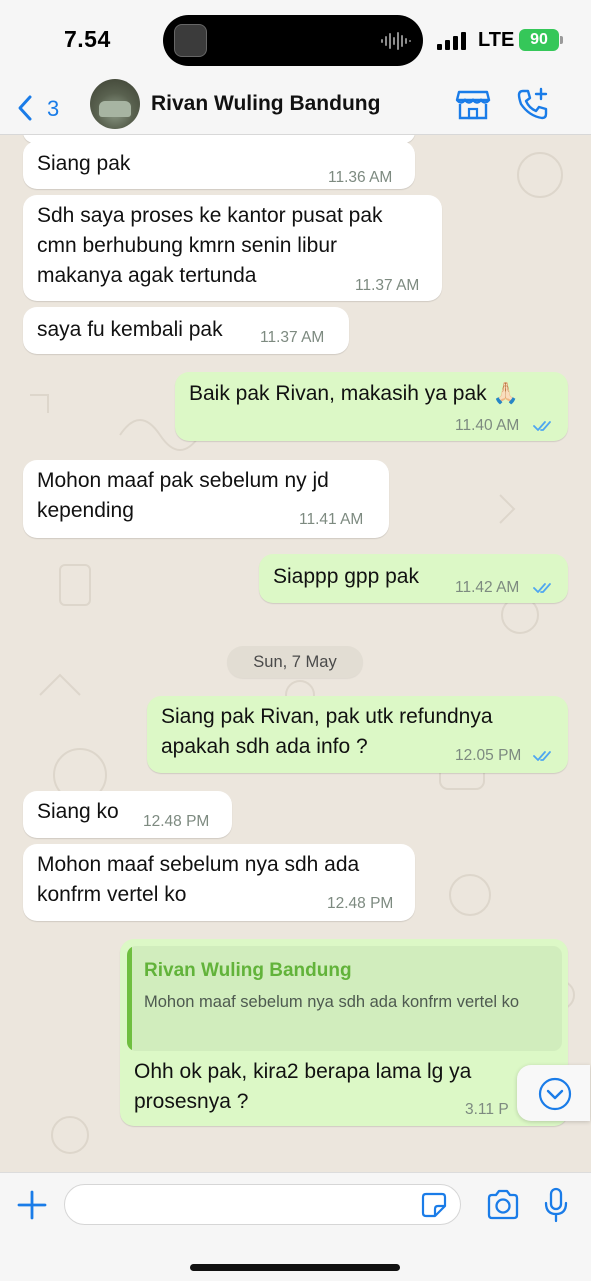 Image resolution: width=591 pixels, height=1281 pixels. What do you see at coordinates (32, 1205) in the screenshot?
I see `plus-icon` at bounding box center [32, 1205].